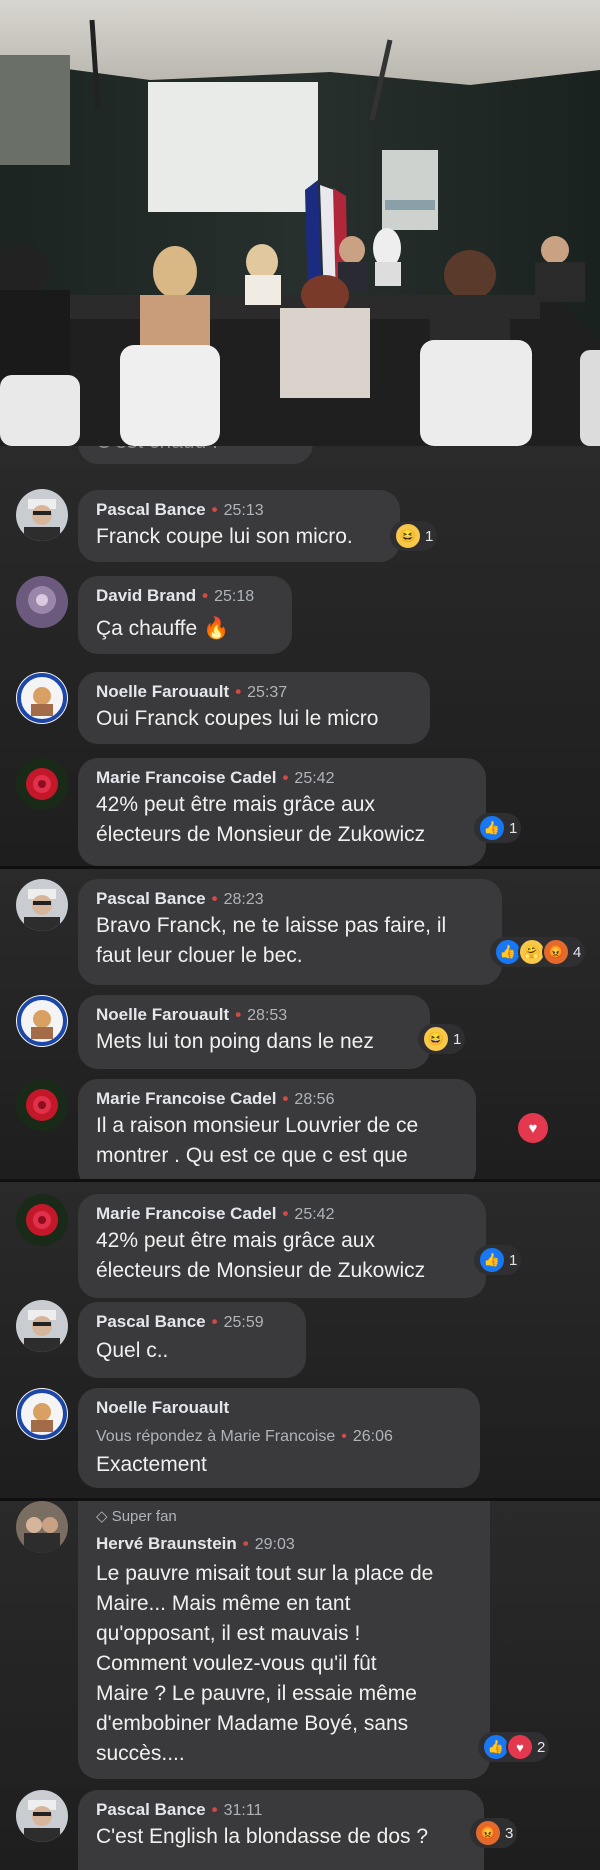 The height and width of the screenshot is (1870, 600). I want to click on comment-time: 28:53, so click(267, 1015).